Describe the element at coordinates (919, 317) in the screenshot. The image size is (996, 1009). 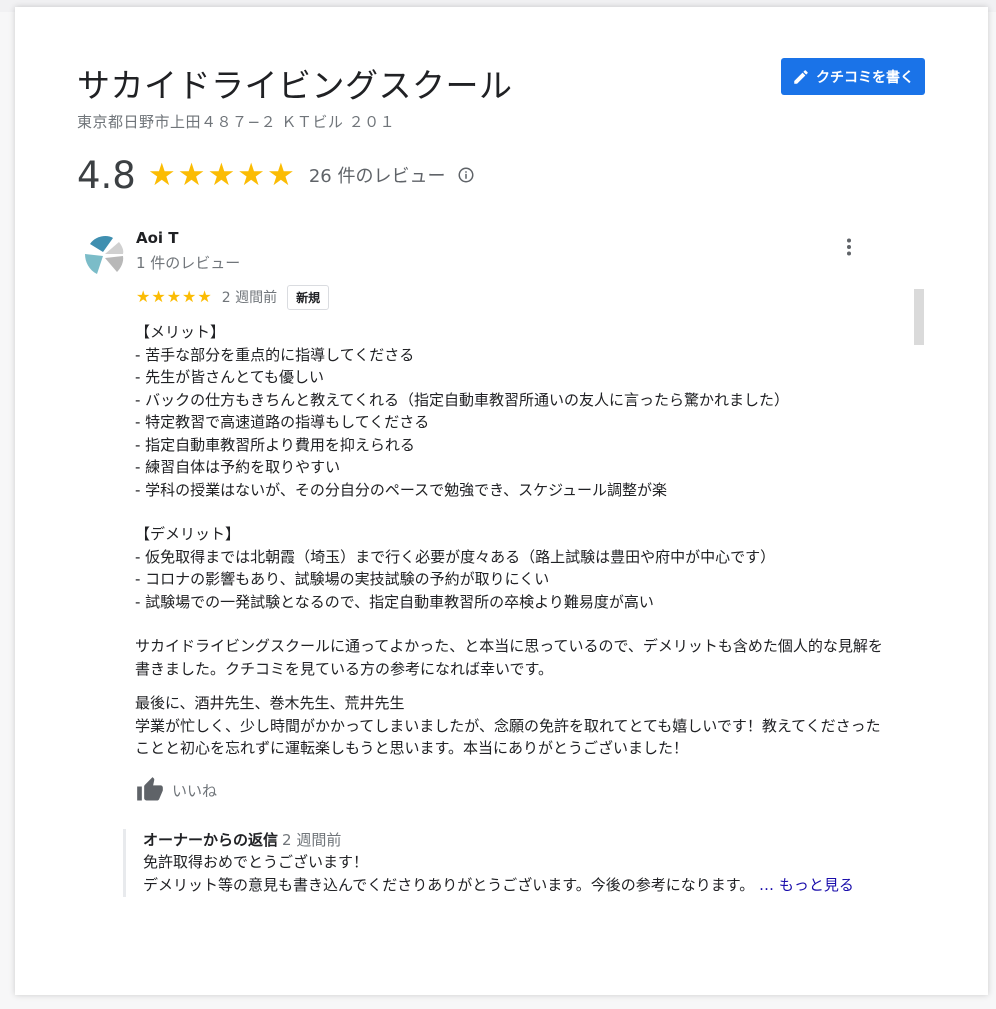
I see `scrollbar-thumb` at that location.